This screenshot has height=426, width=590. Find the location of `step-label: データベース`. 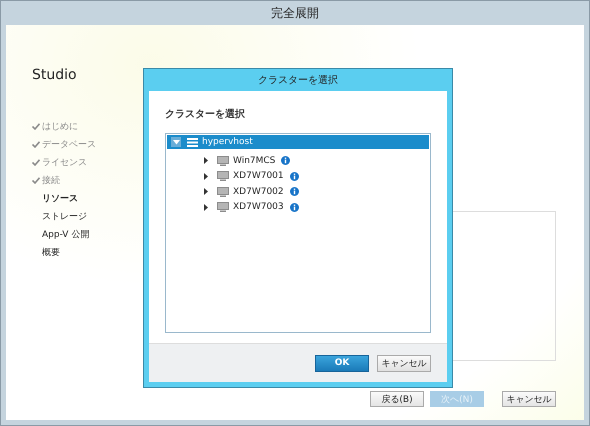

step-label: データベース is located at coordinates (69, 145).